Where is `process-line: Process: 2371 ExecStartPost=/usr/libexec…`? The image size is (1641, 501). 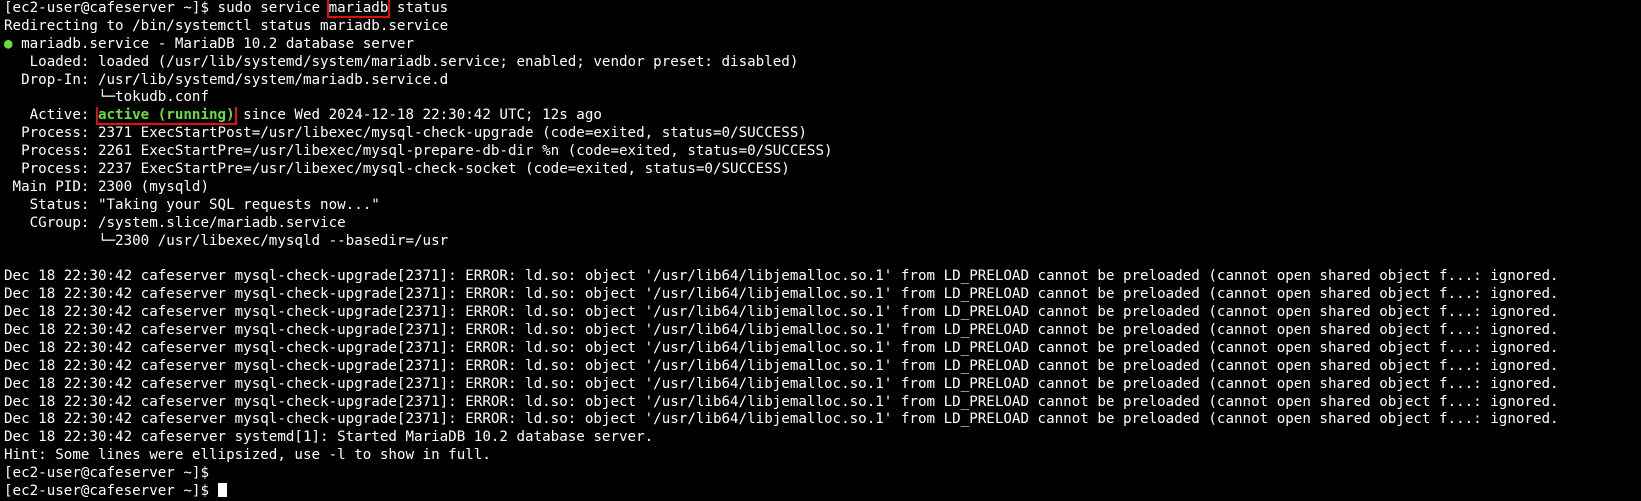 process-line: Process: 2371 ExecStartPost=/usr/libexec… is located at coordinates (405, 133).